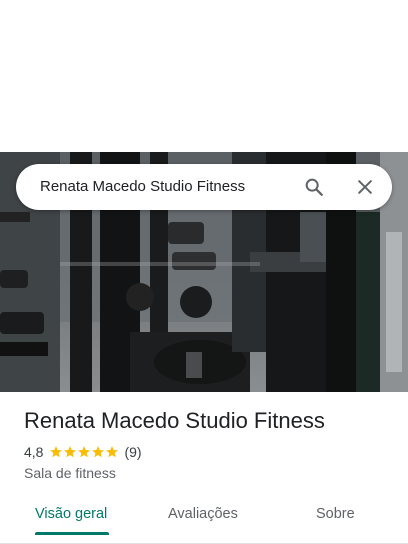 The width and height of the screenshot is (408, 544). Describe the element at coordinates (203, 514) in the screenshot. I see `tab-reviews: Avaliações` at that location.